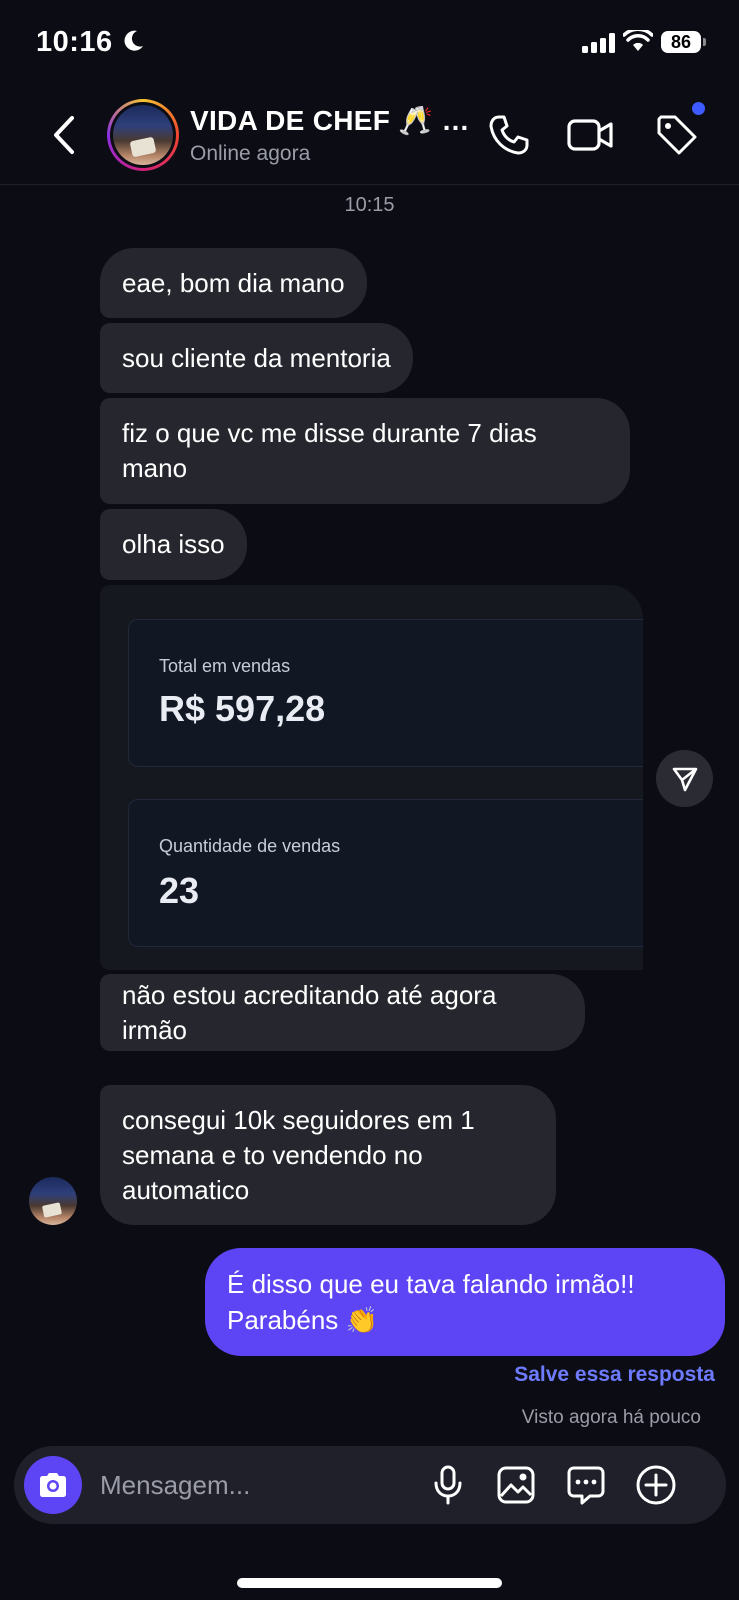 The image size is (739, 1600). Describe the element at coordinates (369, 45) in the screenshot. I see `status-bar: 10:16 86` at that location.